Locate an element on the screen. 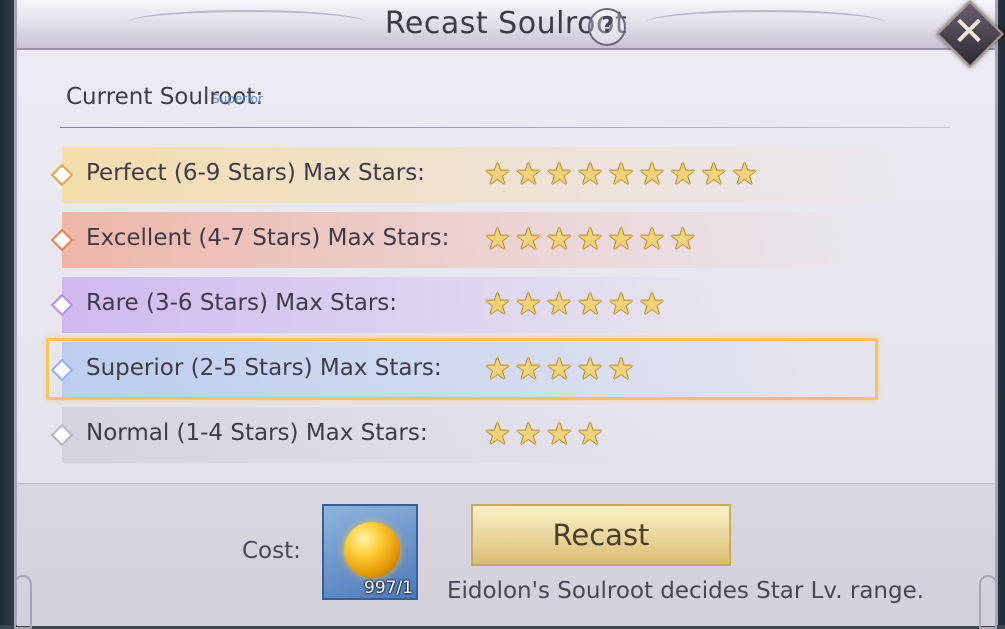  title-bar: Recast Soulroot is located at coordinates (506, 25).